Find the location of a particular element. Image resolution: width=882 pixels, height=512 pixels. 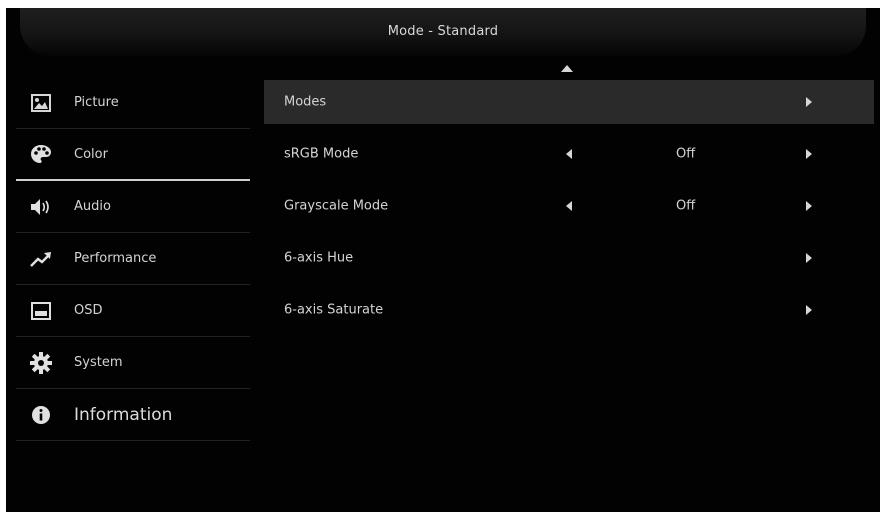

speaker-icon is located at coordinates (41, 207).